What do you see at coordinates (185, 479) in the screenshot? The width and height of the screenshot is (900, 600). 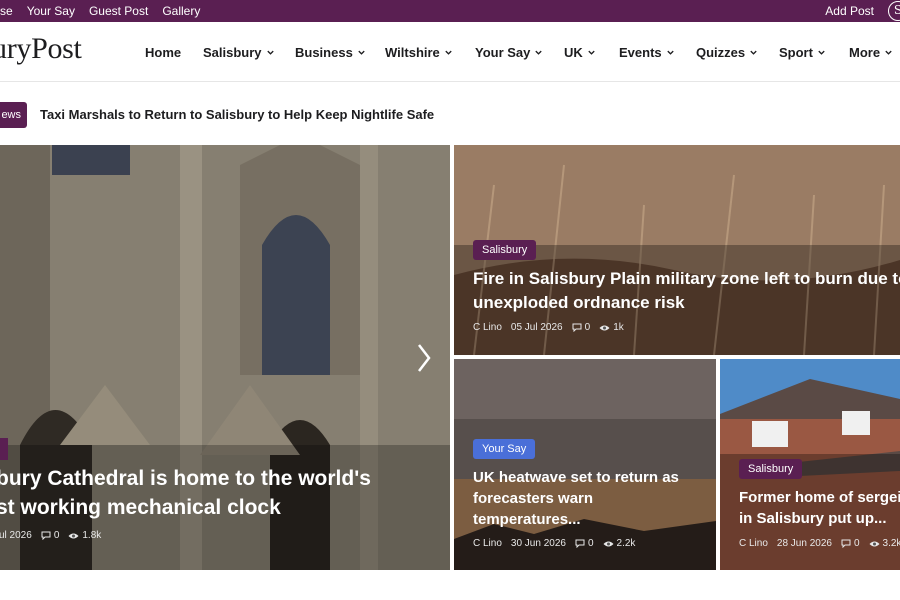 I see `article-title: bury Cathedral is home to the world's` at bounding box center [185, 479].